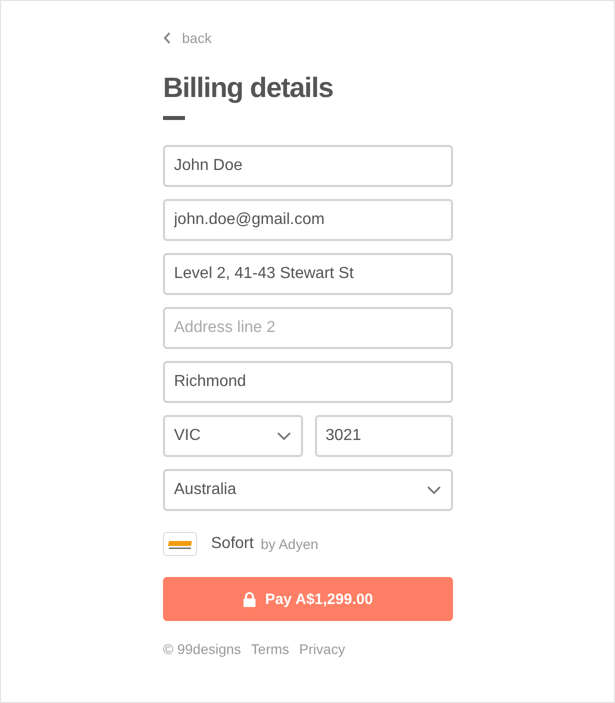  What do you see at coordinates (308, 490) in the screenshot?
I see `select-field: Australia` at bounding box center [308, 490].